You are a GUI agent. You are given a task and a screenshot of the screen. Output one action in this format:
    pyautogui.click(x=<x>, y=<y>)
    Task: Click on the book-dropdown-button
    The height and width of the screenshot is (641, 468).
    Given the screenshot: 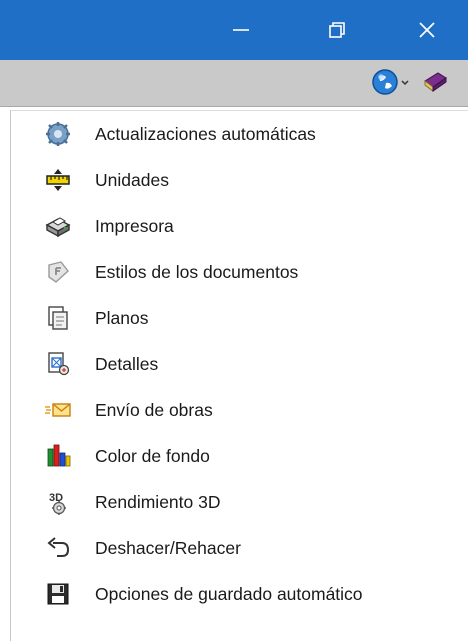 What is the action you would take?
    pyautogui.click(x=435, y=82)
    